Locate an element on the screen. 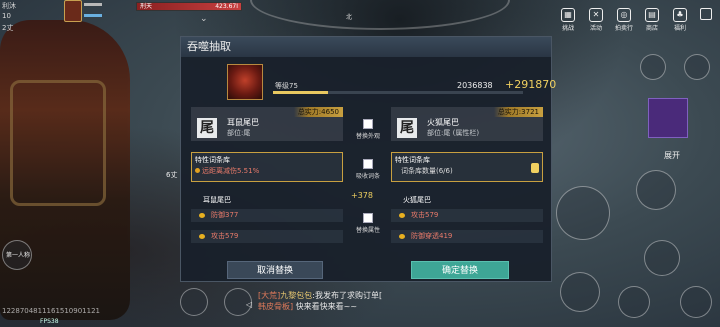 Image resolution: width=720 pixels, height=327 pixels. chat-text: 快来看快来看~~ is located at coordinates (325, 306).